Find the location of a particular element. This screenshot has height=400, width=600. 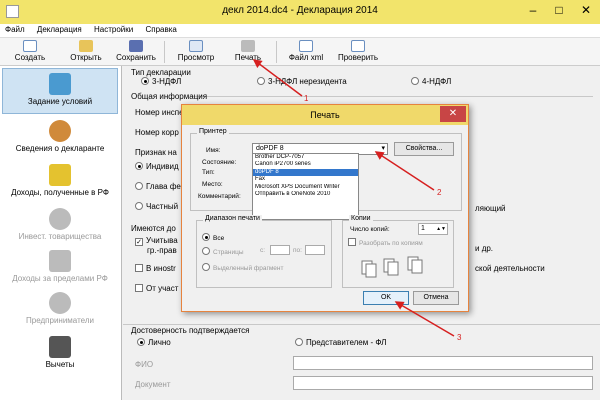

annotation-2: 2 is located at coordinates (439, 192).